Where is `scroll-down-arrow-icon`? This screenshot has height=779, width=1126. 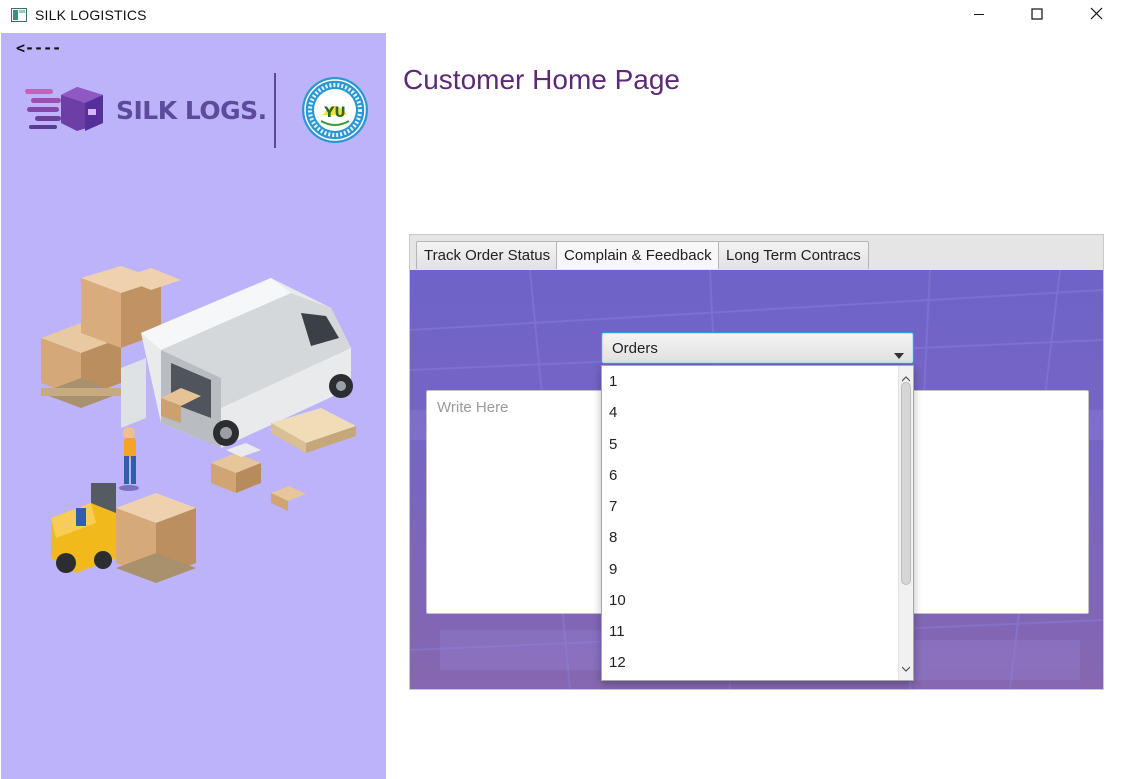
scroll-down-arrow-icon is located at coordinates (906, 668).